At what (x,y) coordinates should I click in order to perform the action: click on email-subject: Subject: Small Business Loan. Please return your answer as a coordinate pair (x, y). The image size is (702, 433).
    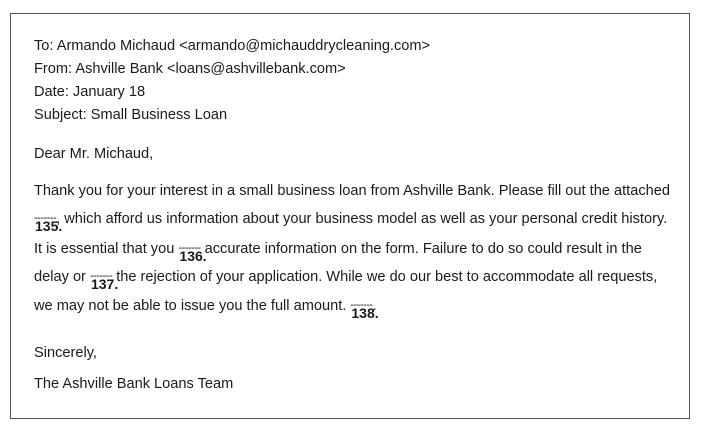
    Looking at the image, I should click on (131, 115).